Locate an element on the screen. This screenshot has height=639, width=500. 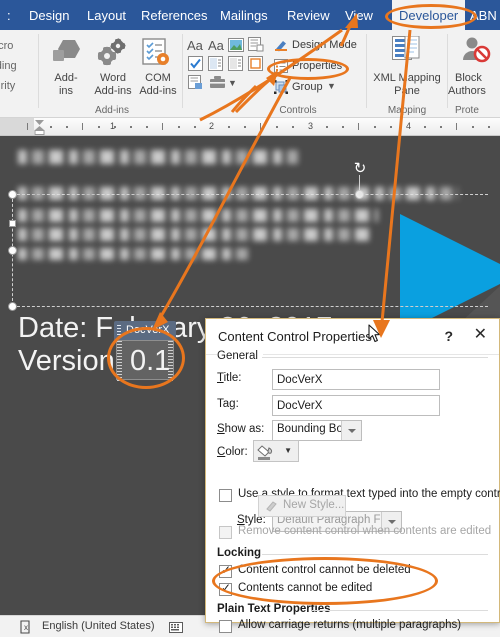
word-addins-label-line1: Word is located at coordinates (113, 78).